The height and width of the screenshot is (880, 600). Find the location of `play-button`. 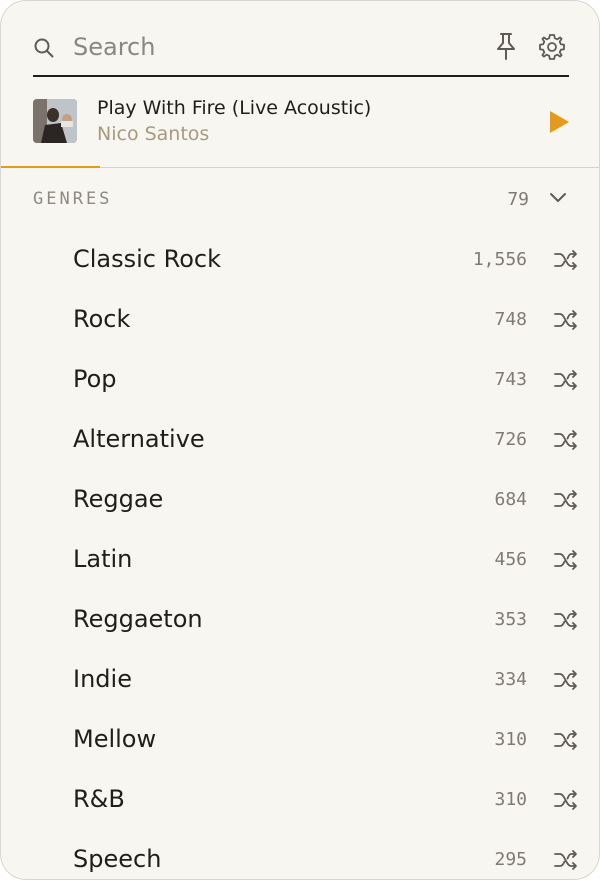

play-button is located at coordinates (559, 122).